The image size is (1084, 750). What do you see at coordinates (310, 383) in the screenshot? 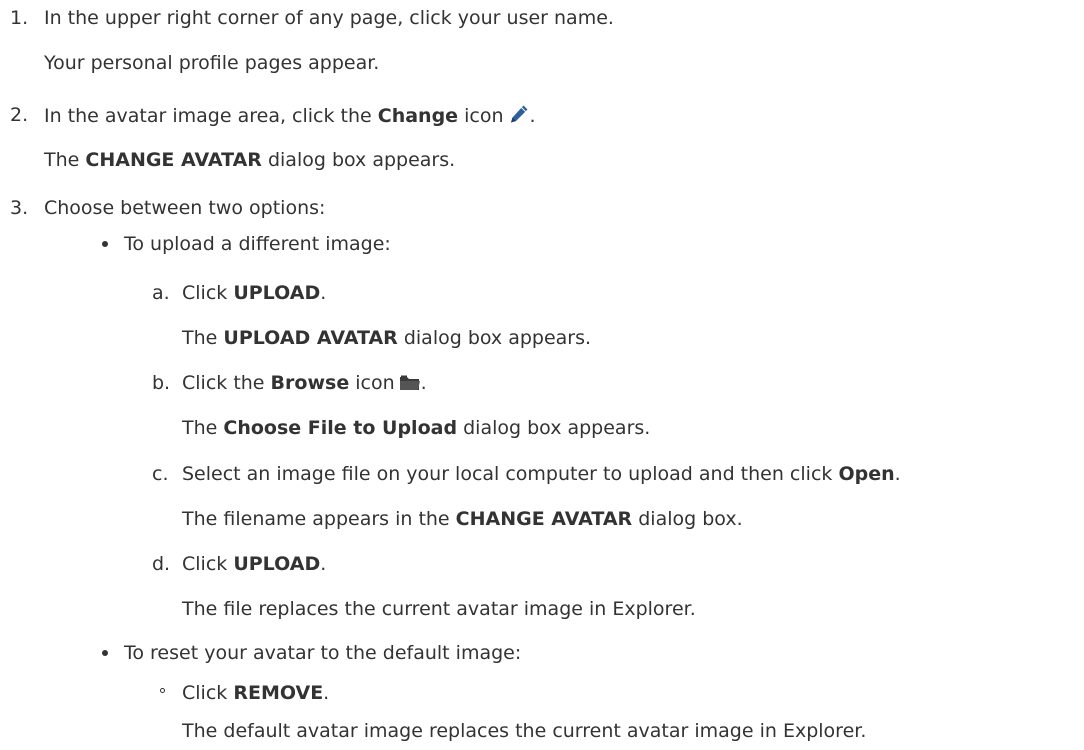
I see `substep-b-browse-label: Browse` at bounding box center [310, 383].